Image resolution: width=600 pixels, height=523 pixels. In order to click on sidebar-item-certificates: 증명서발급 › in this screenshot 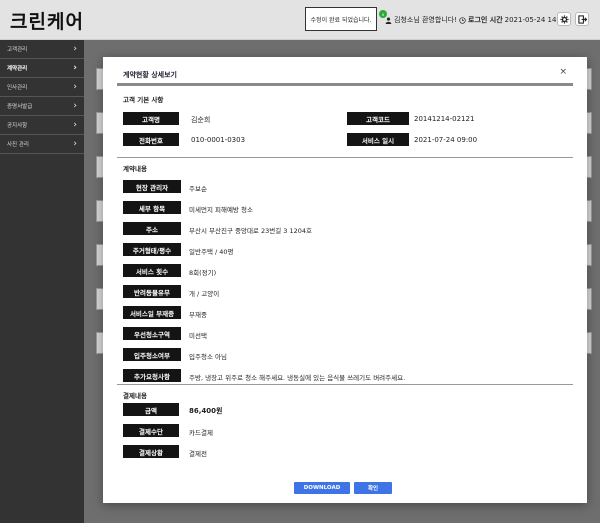, I will do `click(42, 106)`.